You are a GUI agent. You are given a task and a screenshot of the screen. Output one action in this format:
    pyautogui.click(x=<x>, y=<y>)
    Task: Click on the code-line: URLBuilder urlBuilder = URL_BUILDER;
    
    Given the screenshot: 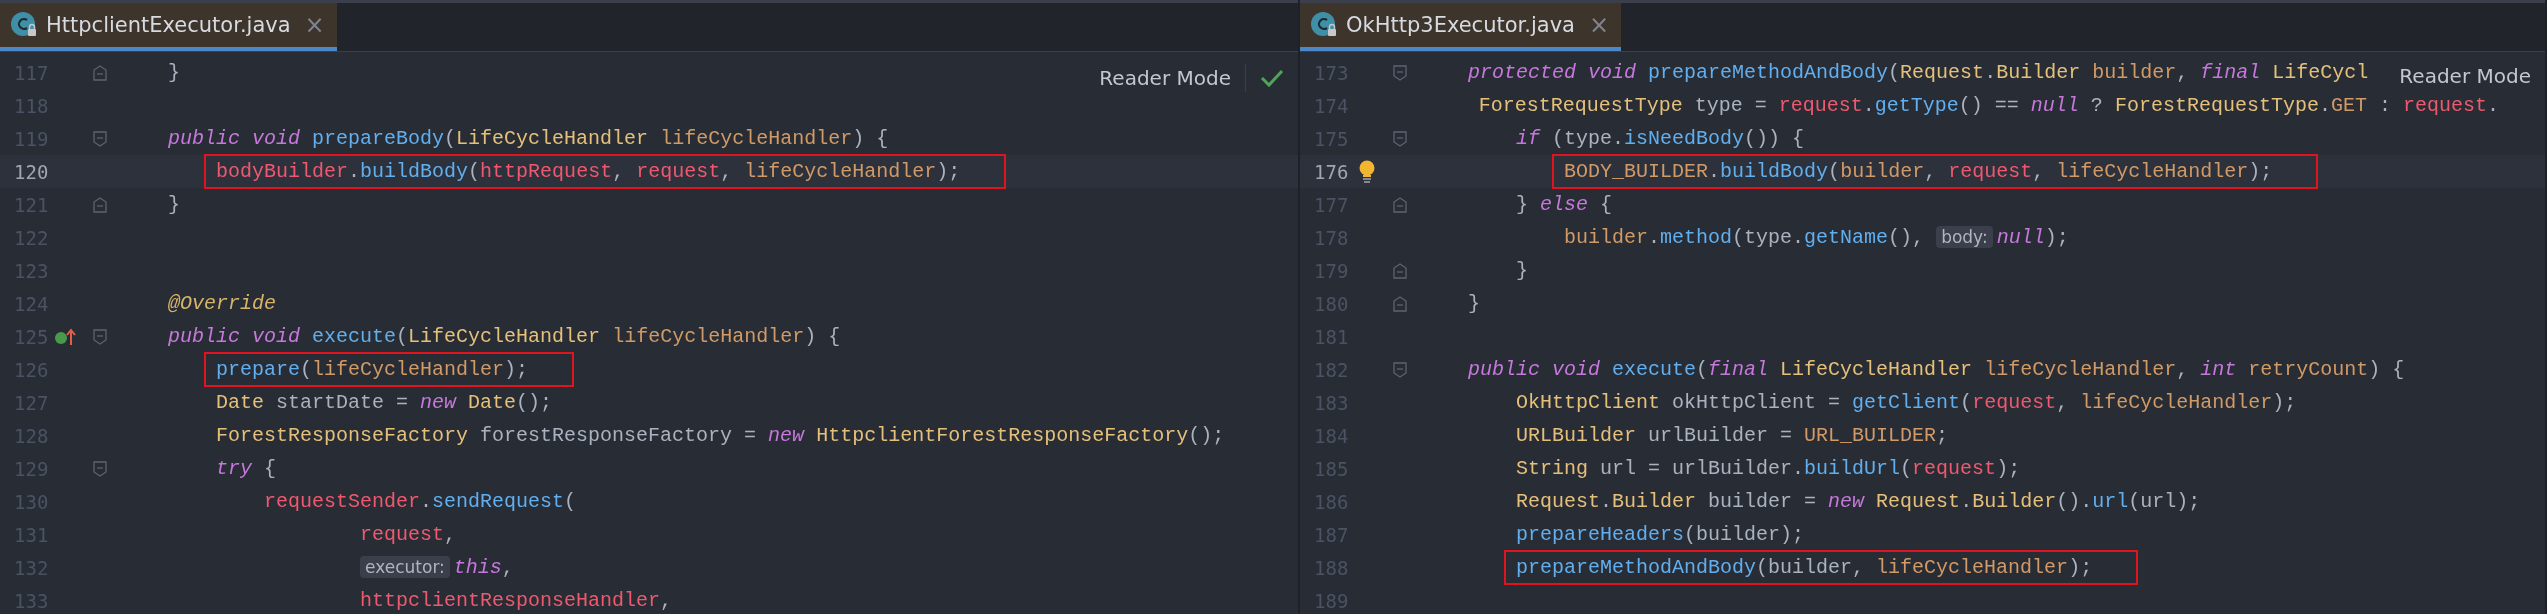 What is the action you would take?
    pyautogui.click(x=1732, y=436)
    